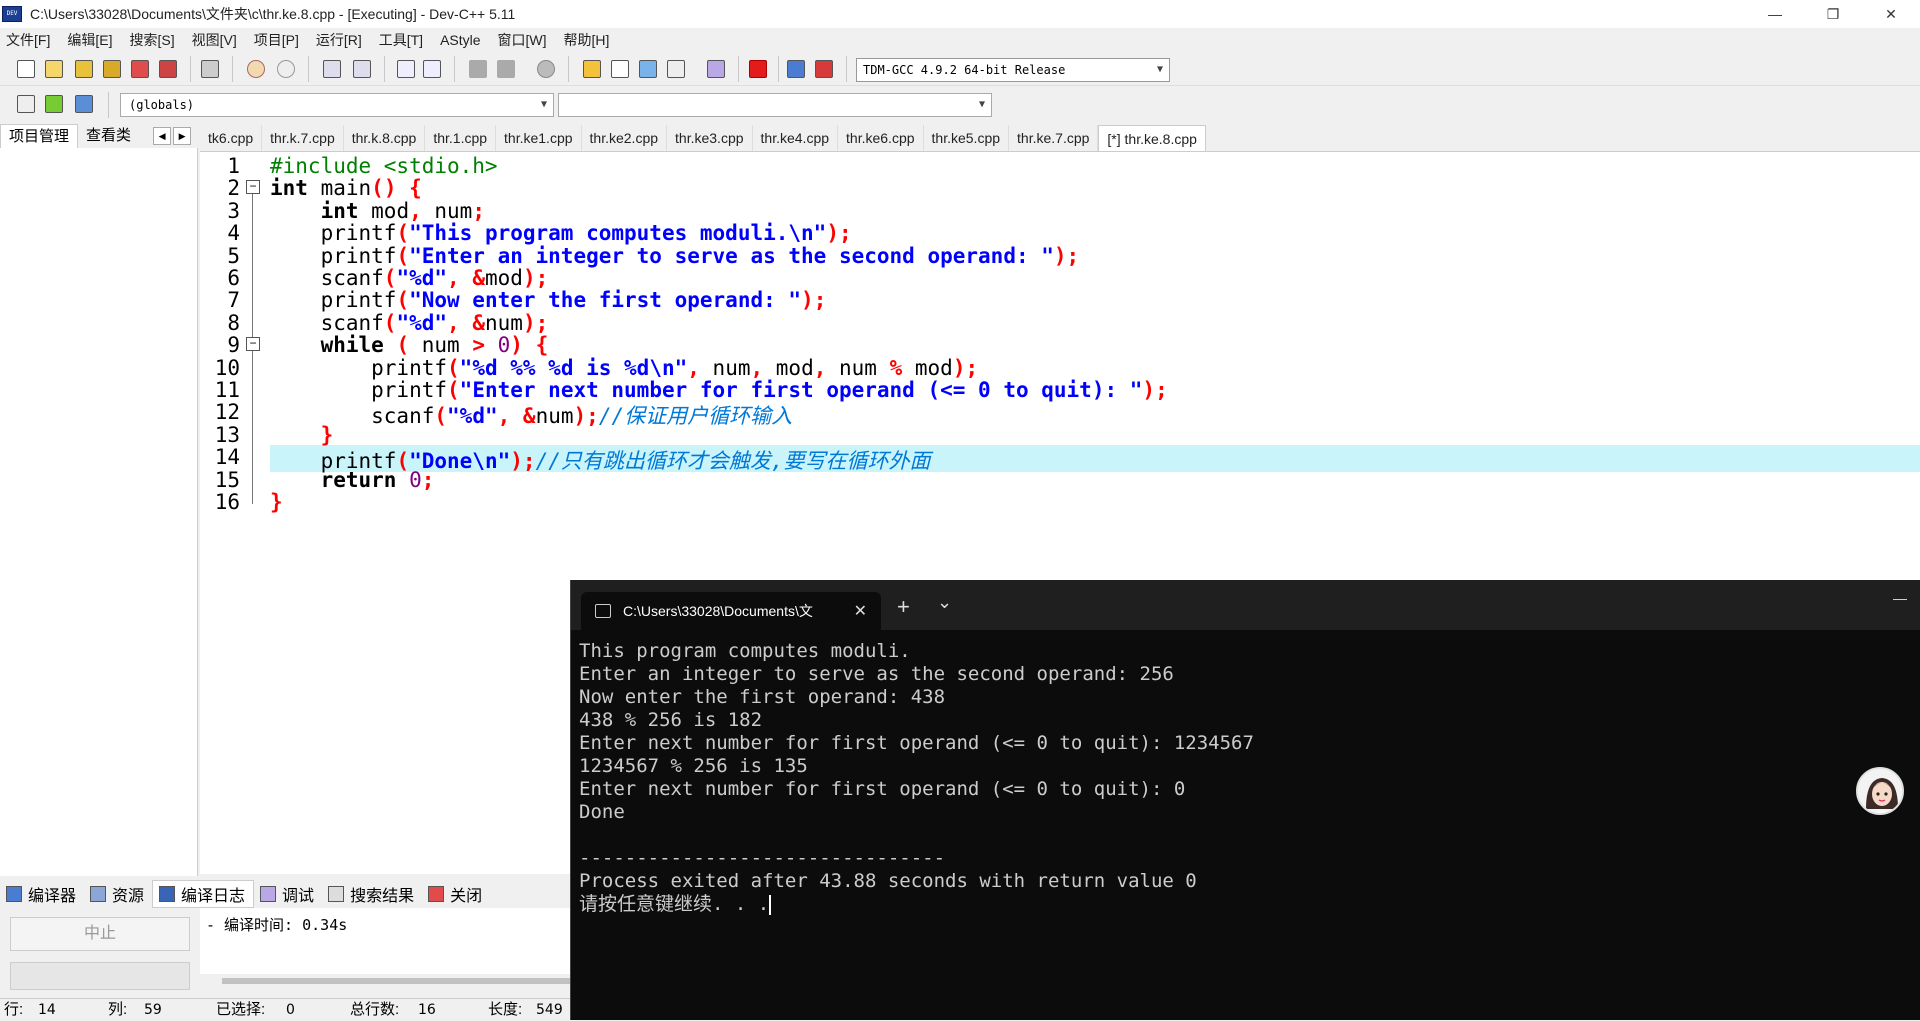  What do you see at coordinates (710, 138) in the screenshot?
I see `file-tab: thr.ke3.cpp` at bounding box center [710, 138].